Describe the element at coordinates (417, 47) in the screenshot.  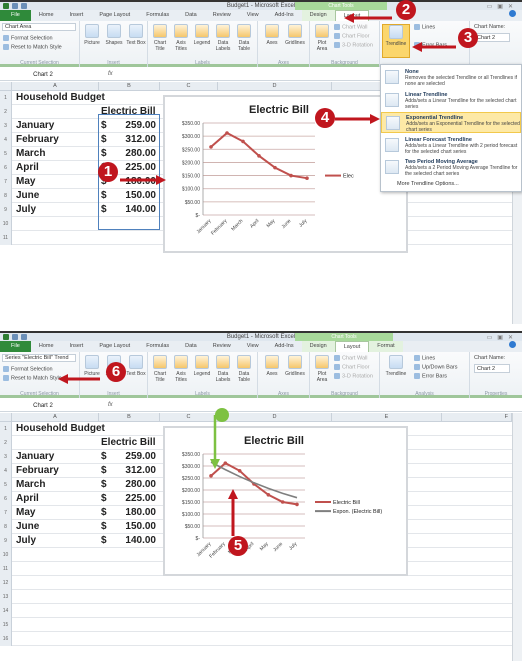
I see `arrow-3-head` at that location.